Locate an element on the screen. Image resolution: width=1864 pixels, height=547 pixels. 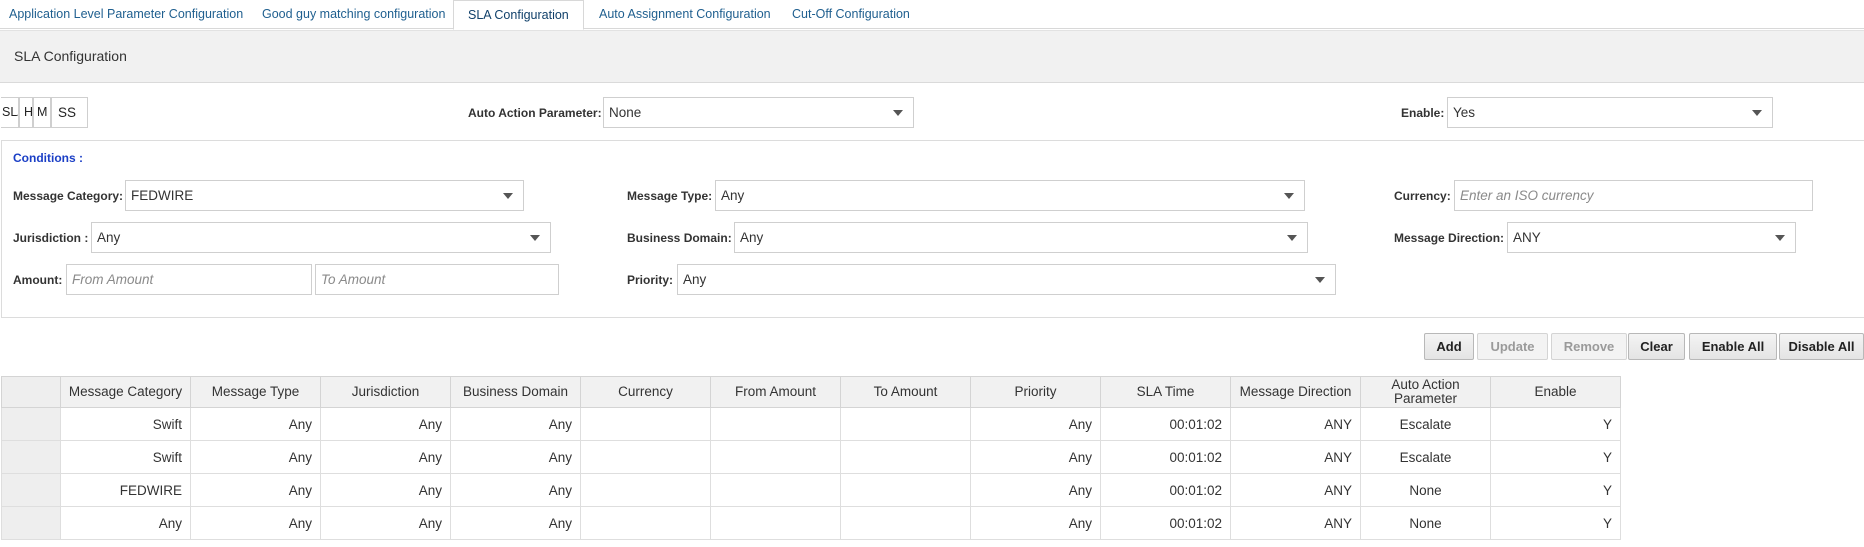
tab-good-guy-matching-configuration: Good guy matching configuration is located at coordinates (353, 14).